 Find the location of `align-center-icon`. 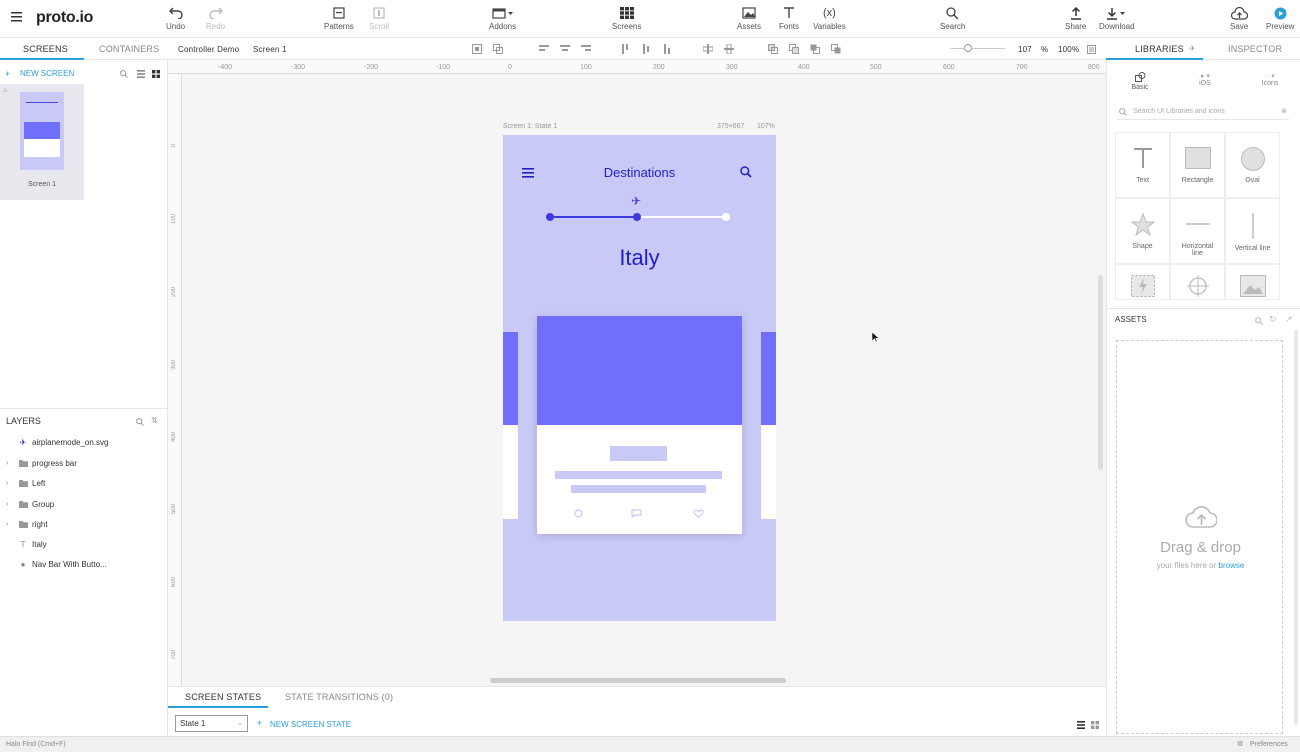

align-center-icon is located at coordinates (565, 50).